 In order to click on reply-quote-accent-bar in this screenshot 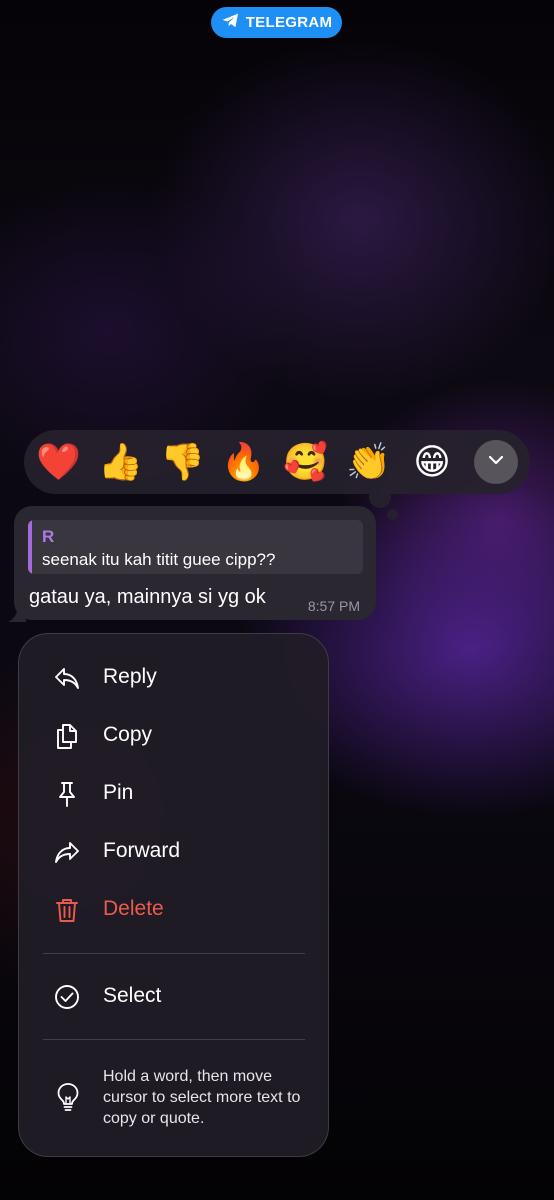, I will do `click(30, 547)`.